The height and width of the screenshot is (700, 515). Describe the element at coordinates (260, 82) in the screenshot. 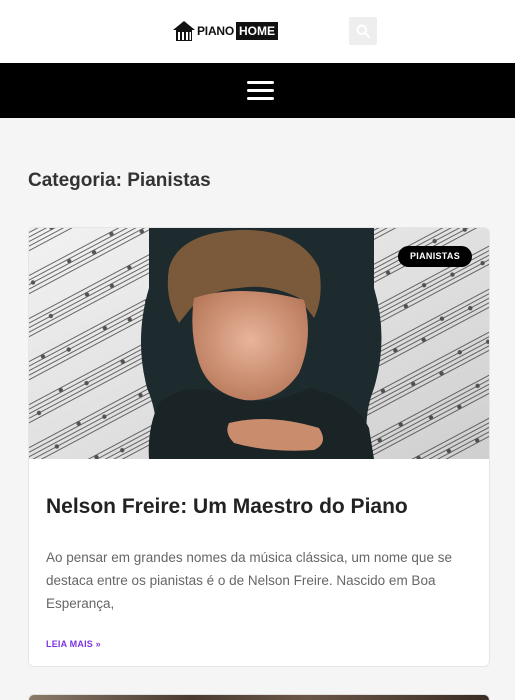

I see `hamburger-menu-icon` at that location.